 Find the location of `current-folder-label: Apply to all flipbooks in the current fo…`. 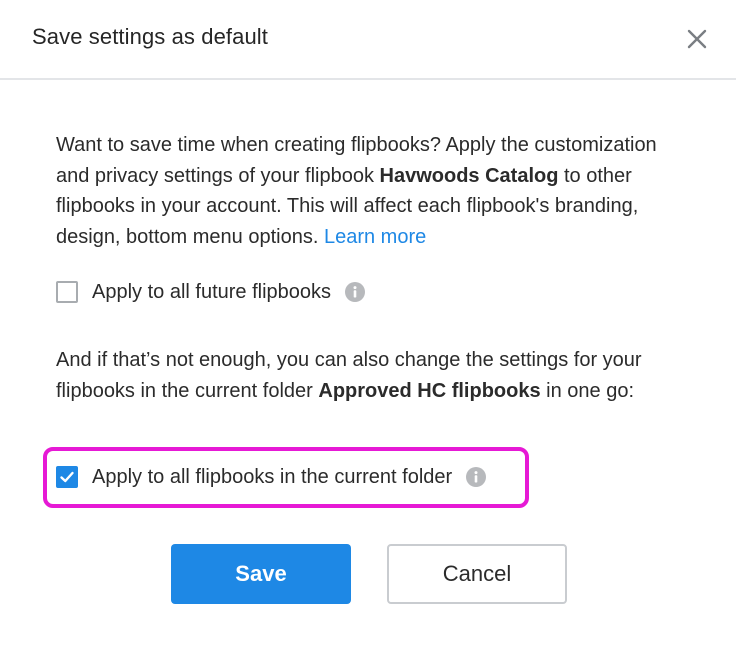

current-folder-label: Apply to all flipbooks in the current fo… is located at coordinates (272, 477).